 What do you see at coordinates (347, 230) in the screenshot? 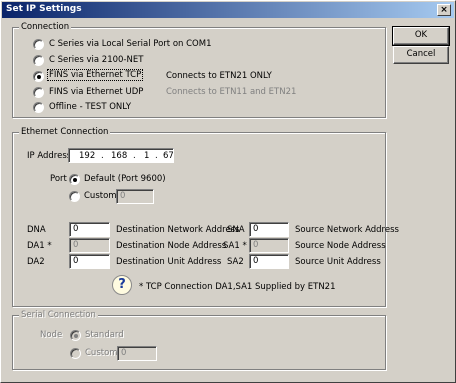
I see `sna-description: Source Network Address` at bounding box center [347, 230].